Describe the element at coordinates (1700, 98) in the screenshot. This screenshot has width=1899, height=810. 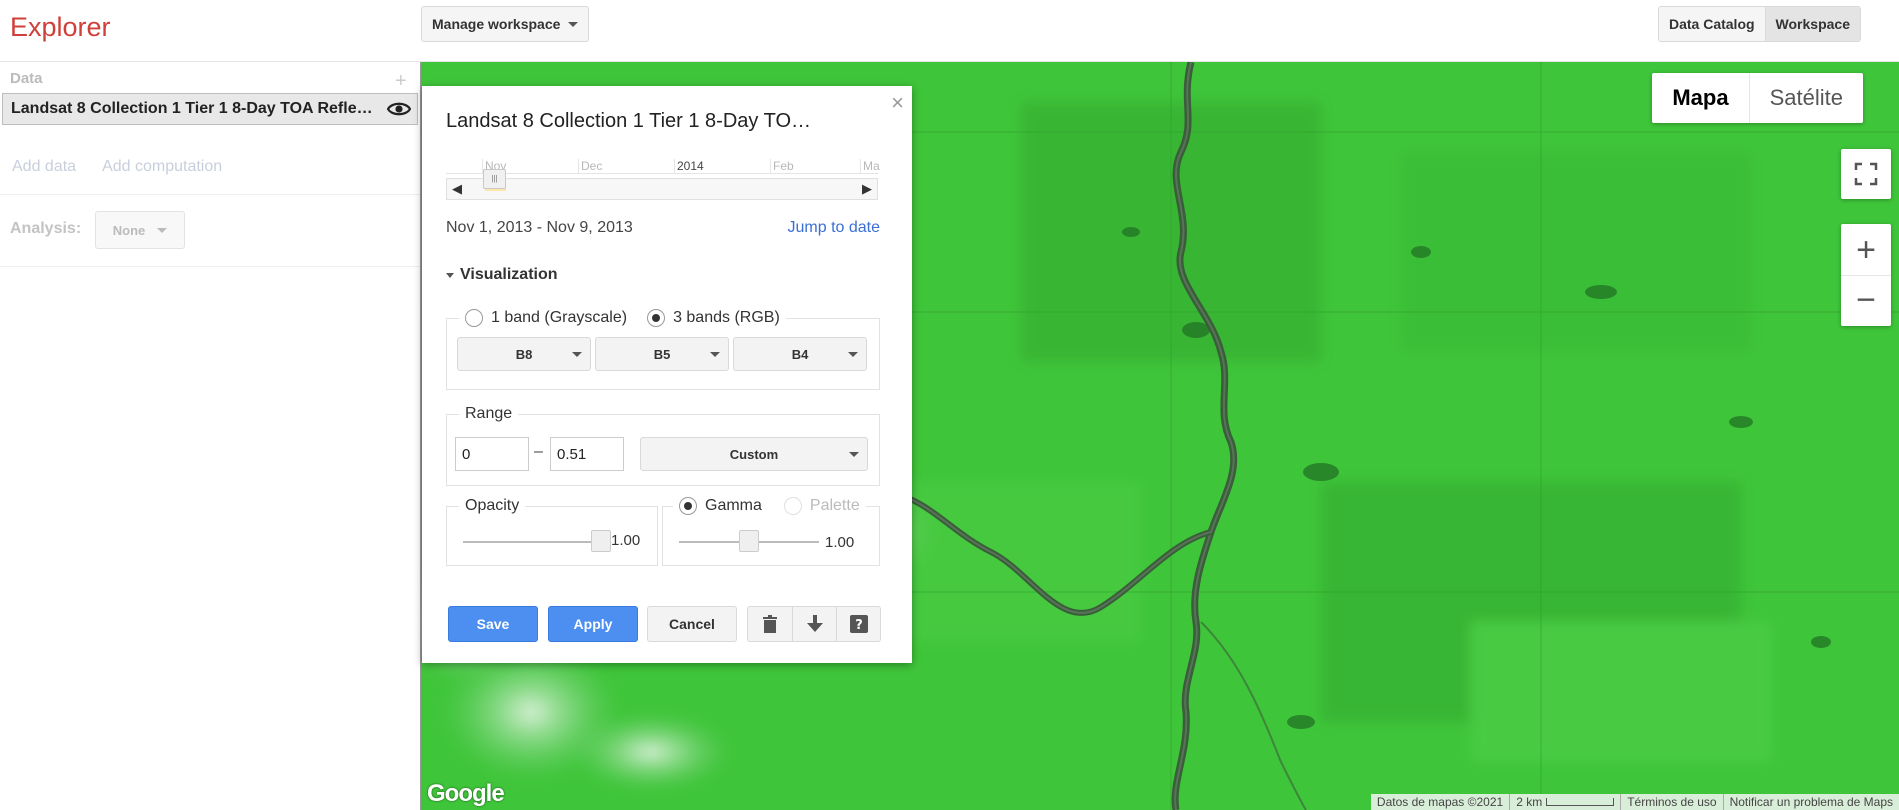
I see `map-type-map: Mapa` at that location.